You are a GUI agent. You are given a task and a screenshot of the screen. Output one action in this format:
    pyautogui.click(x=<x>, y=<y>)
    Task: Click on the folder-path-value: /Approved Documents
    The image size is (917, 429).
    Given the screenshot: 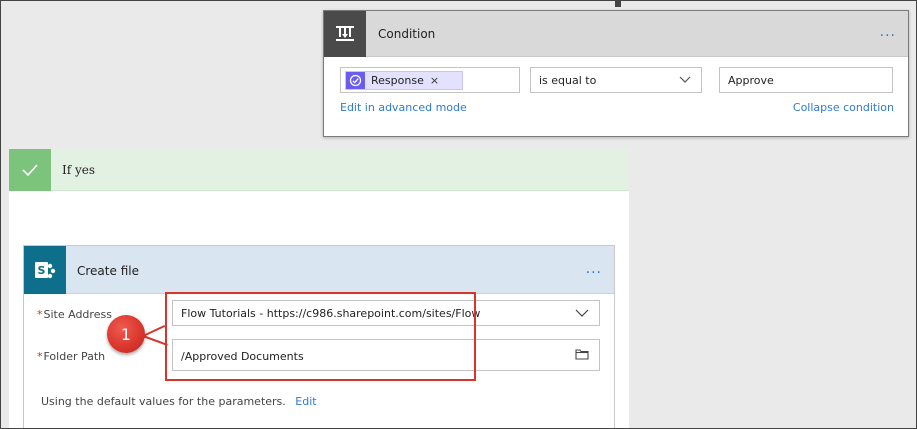 What is the action you would take?
    pyautogui.click(x=242, y=356)
    